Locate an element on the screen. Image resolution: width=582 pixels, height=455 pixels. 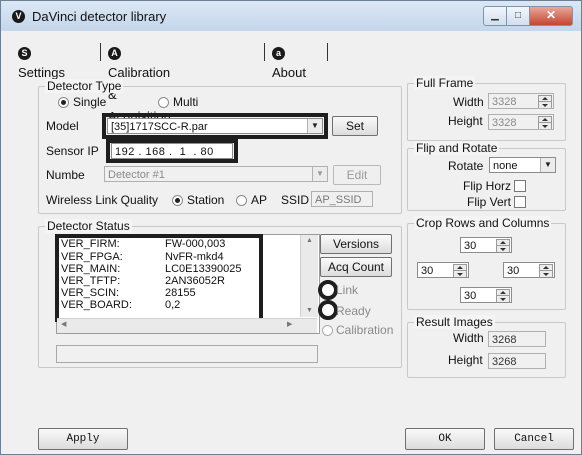
full-frame-height-field: 3328 is located at coordinates (521, 122).